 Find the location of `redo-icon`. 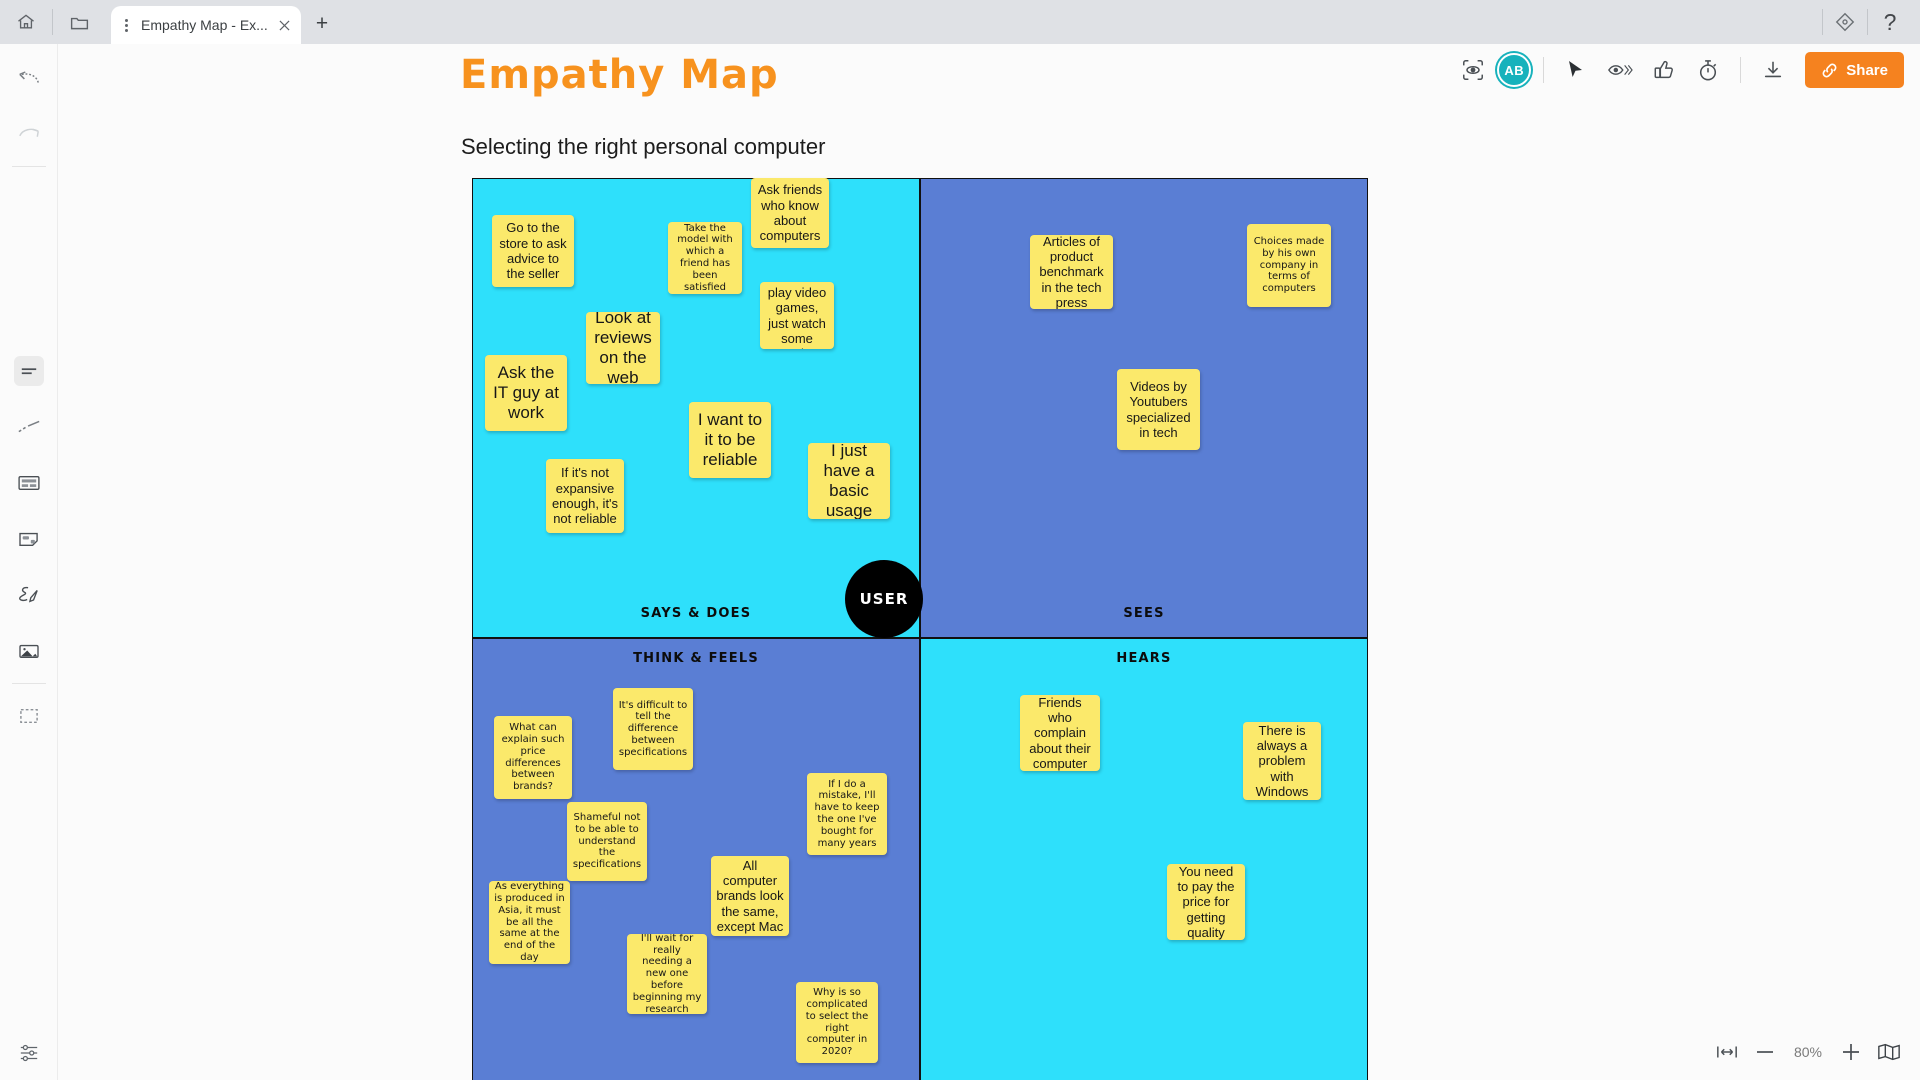

redo-icon is located at coordinates (29, 134).